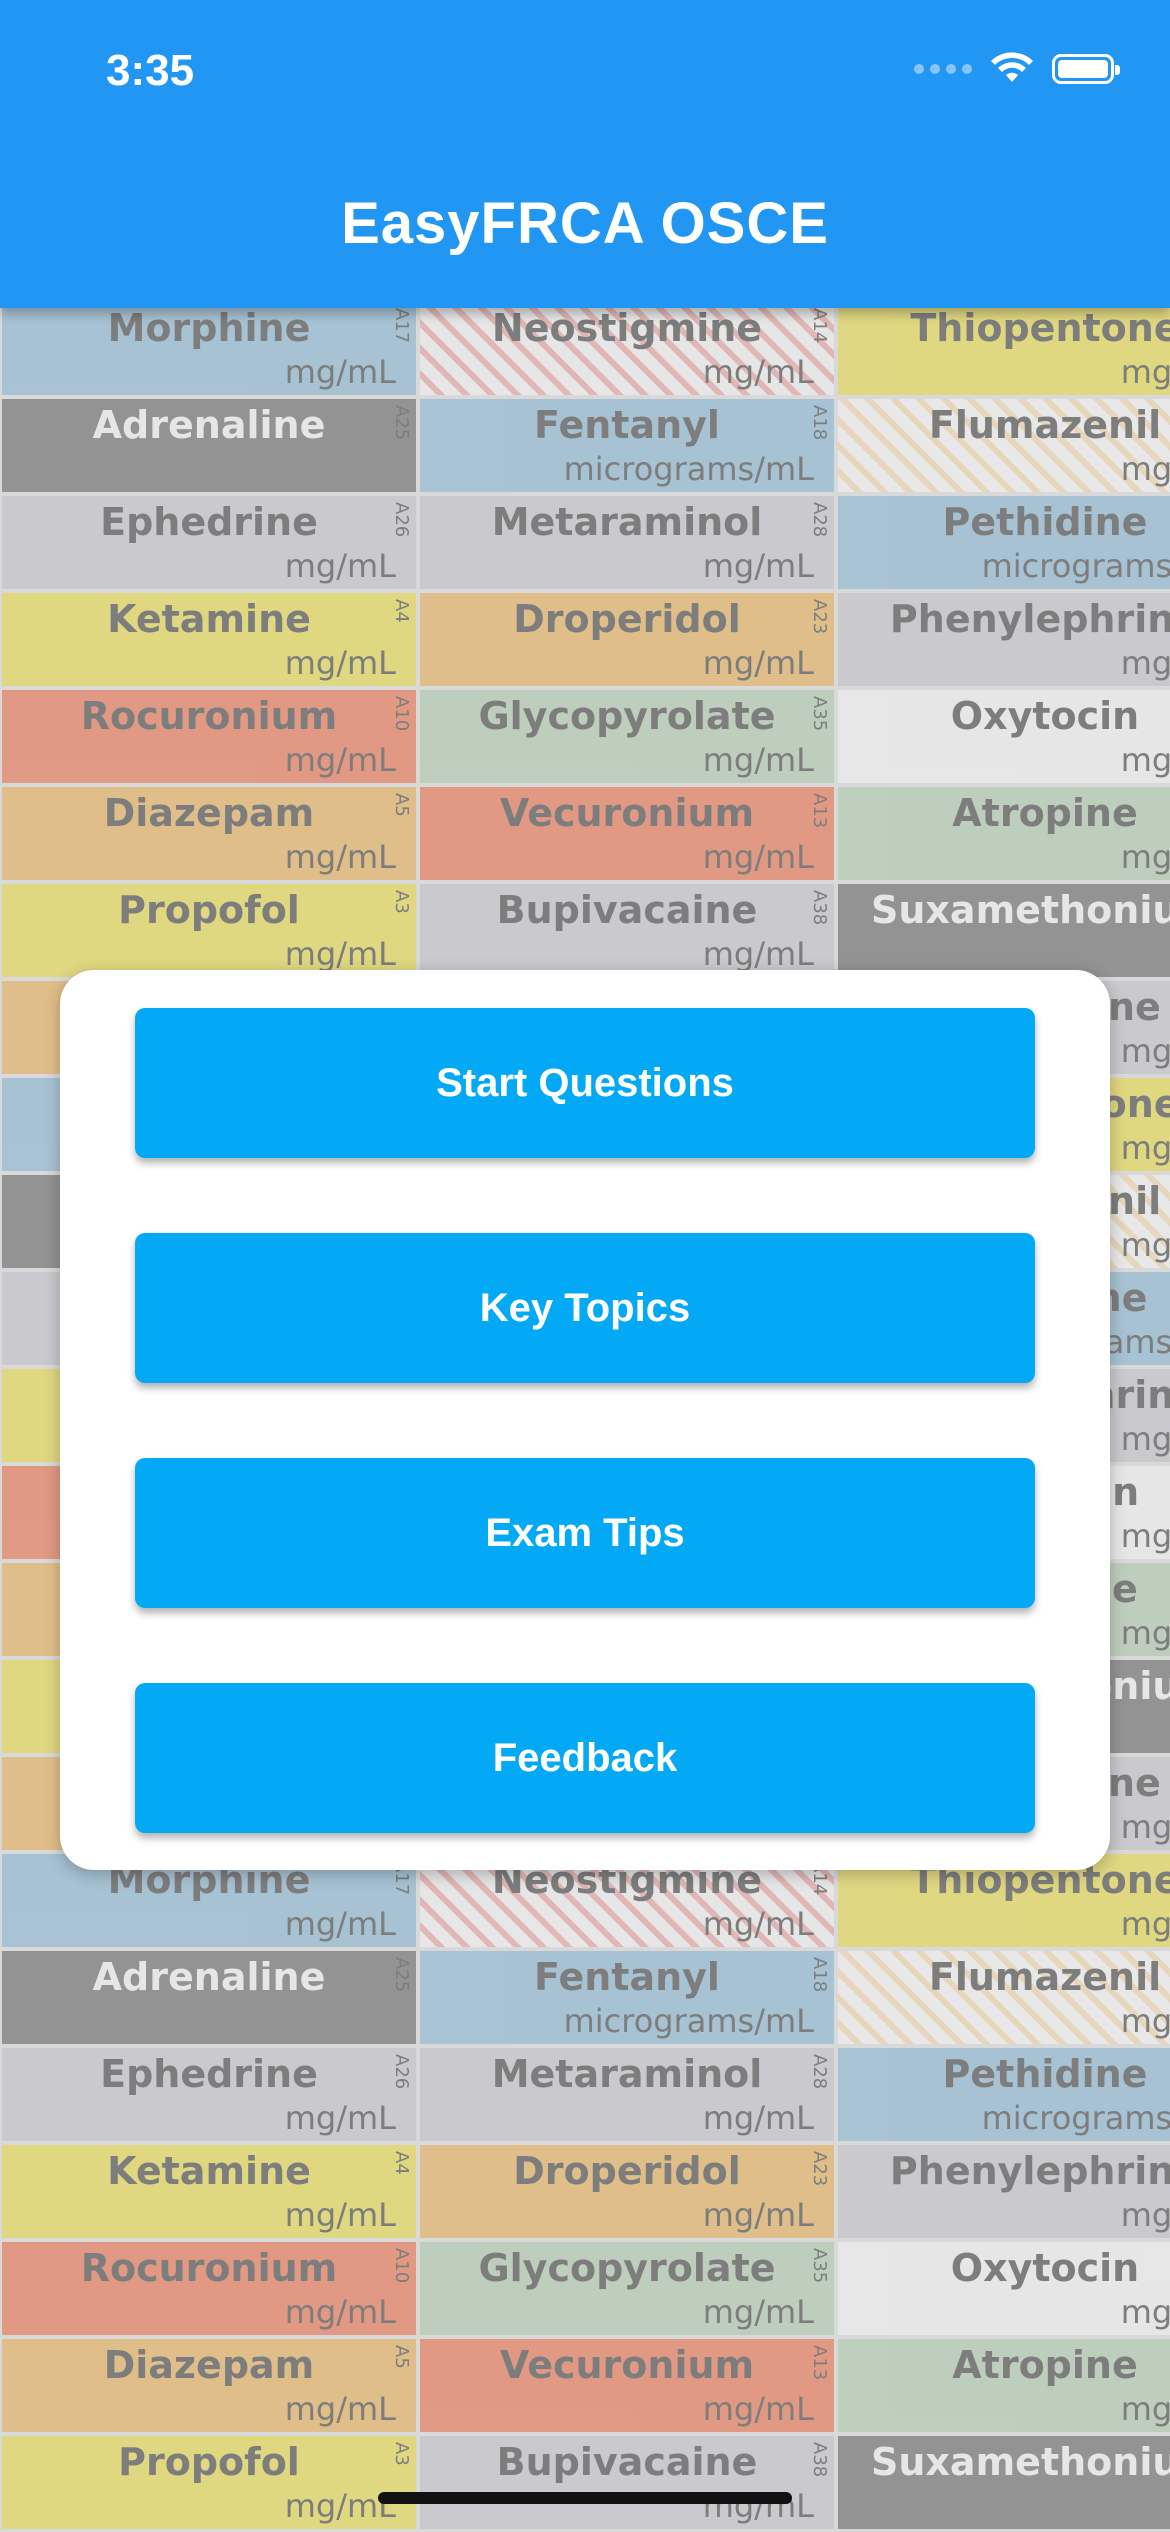 Image resolution: width=1170 pixels, height=2532 pixels. Describe the element at coordinates (585, 1083) in the screenshot. I see `start-questions-button: Start Questions` at that location.